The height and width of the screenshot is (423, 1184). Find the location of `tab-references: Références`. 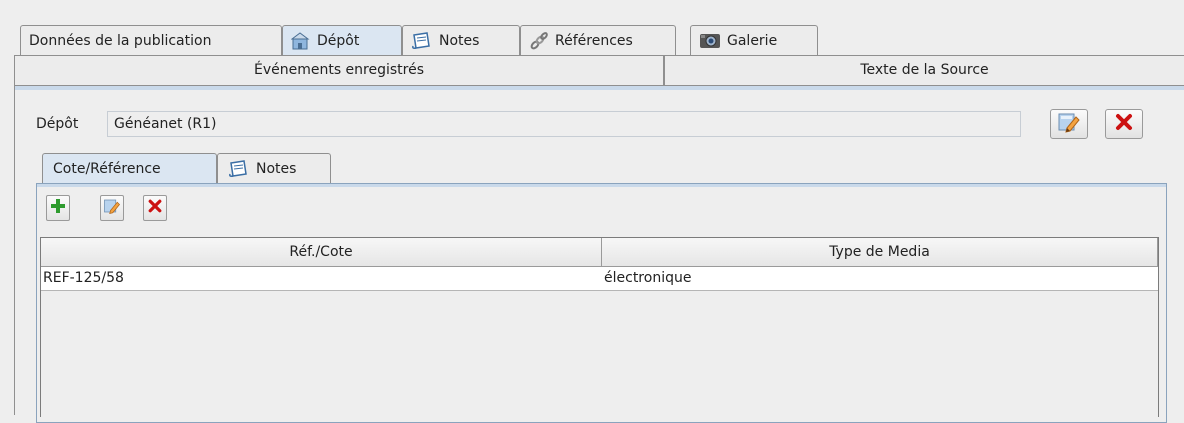

tab-references: Références is located at coordinates (598, 40).